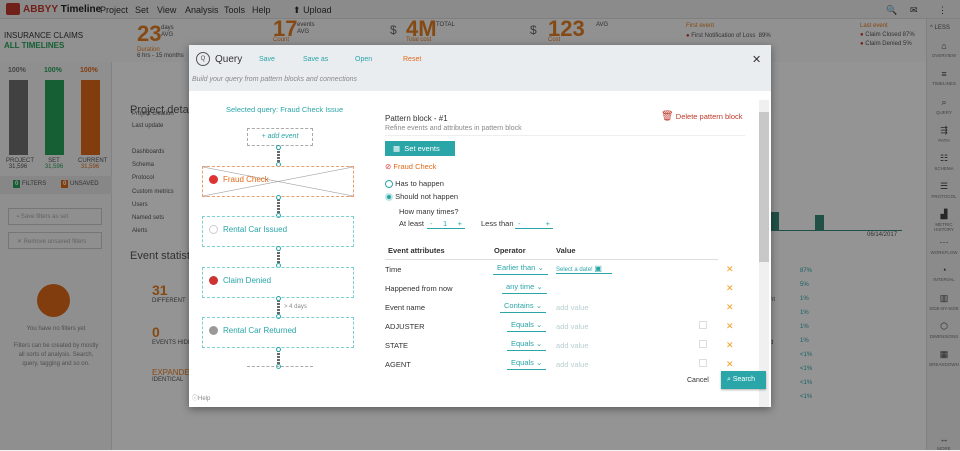 The width and height of the screenshot is (960, 451). I want to click on key-icon, so click(213, 229).